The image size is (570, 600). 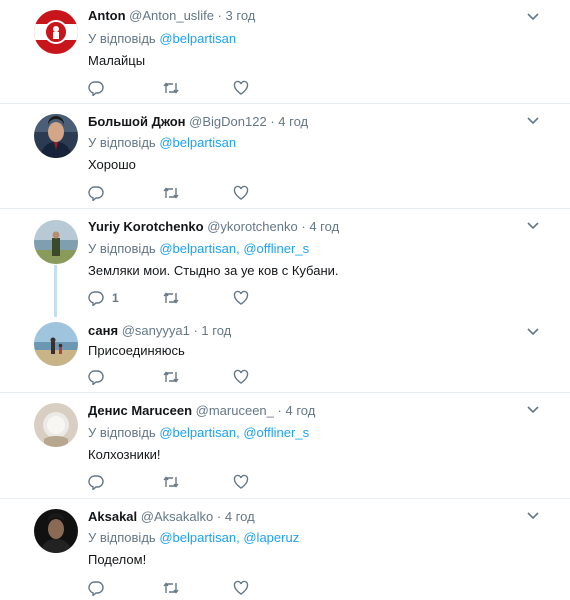 I want to click on tweet-header: Yuriy Korotchenko @ykorotchenko · 4 год, so click(x=213, y=227).